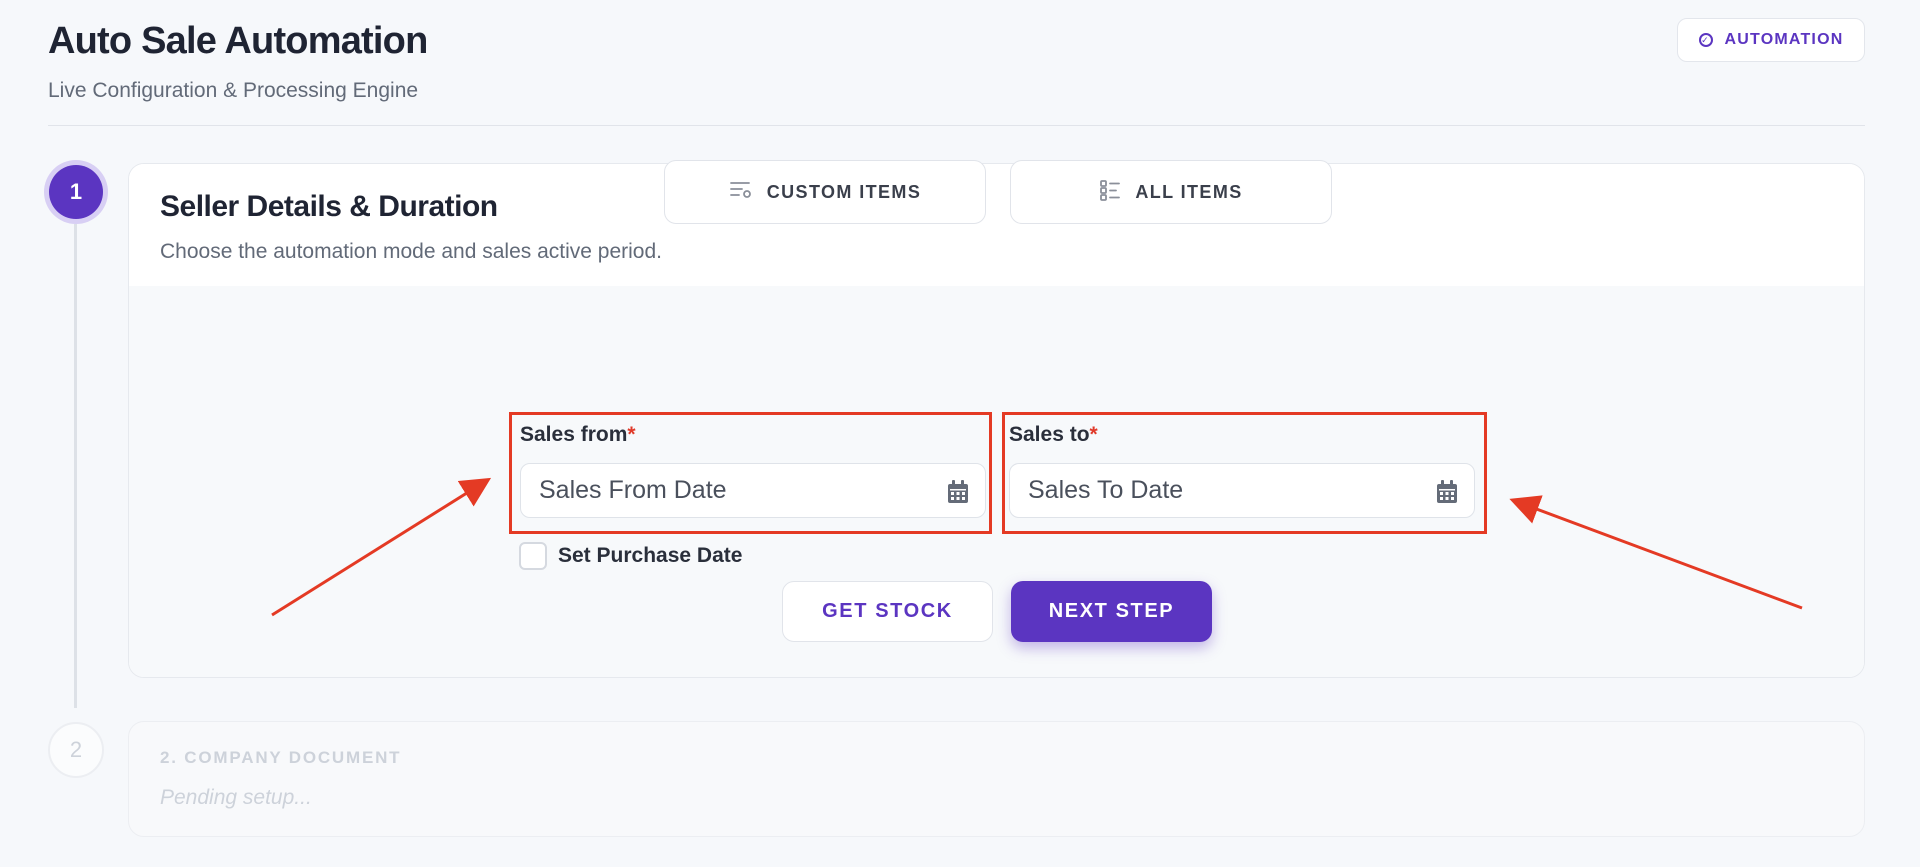 Image resolution: width=1920 pixels, height=867 pixels. What do you see at coordinates (1110, 192) in the screenshot?
I see `list-checks-icon` at bounding box center [1110, 192].